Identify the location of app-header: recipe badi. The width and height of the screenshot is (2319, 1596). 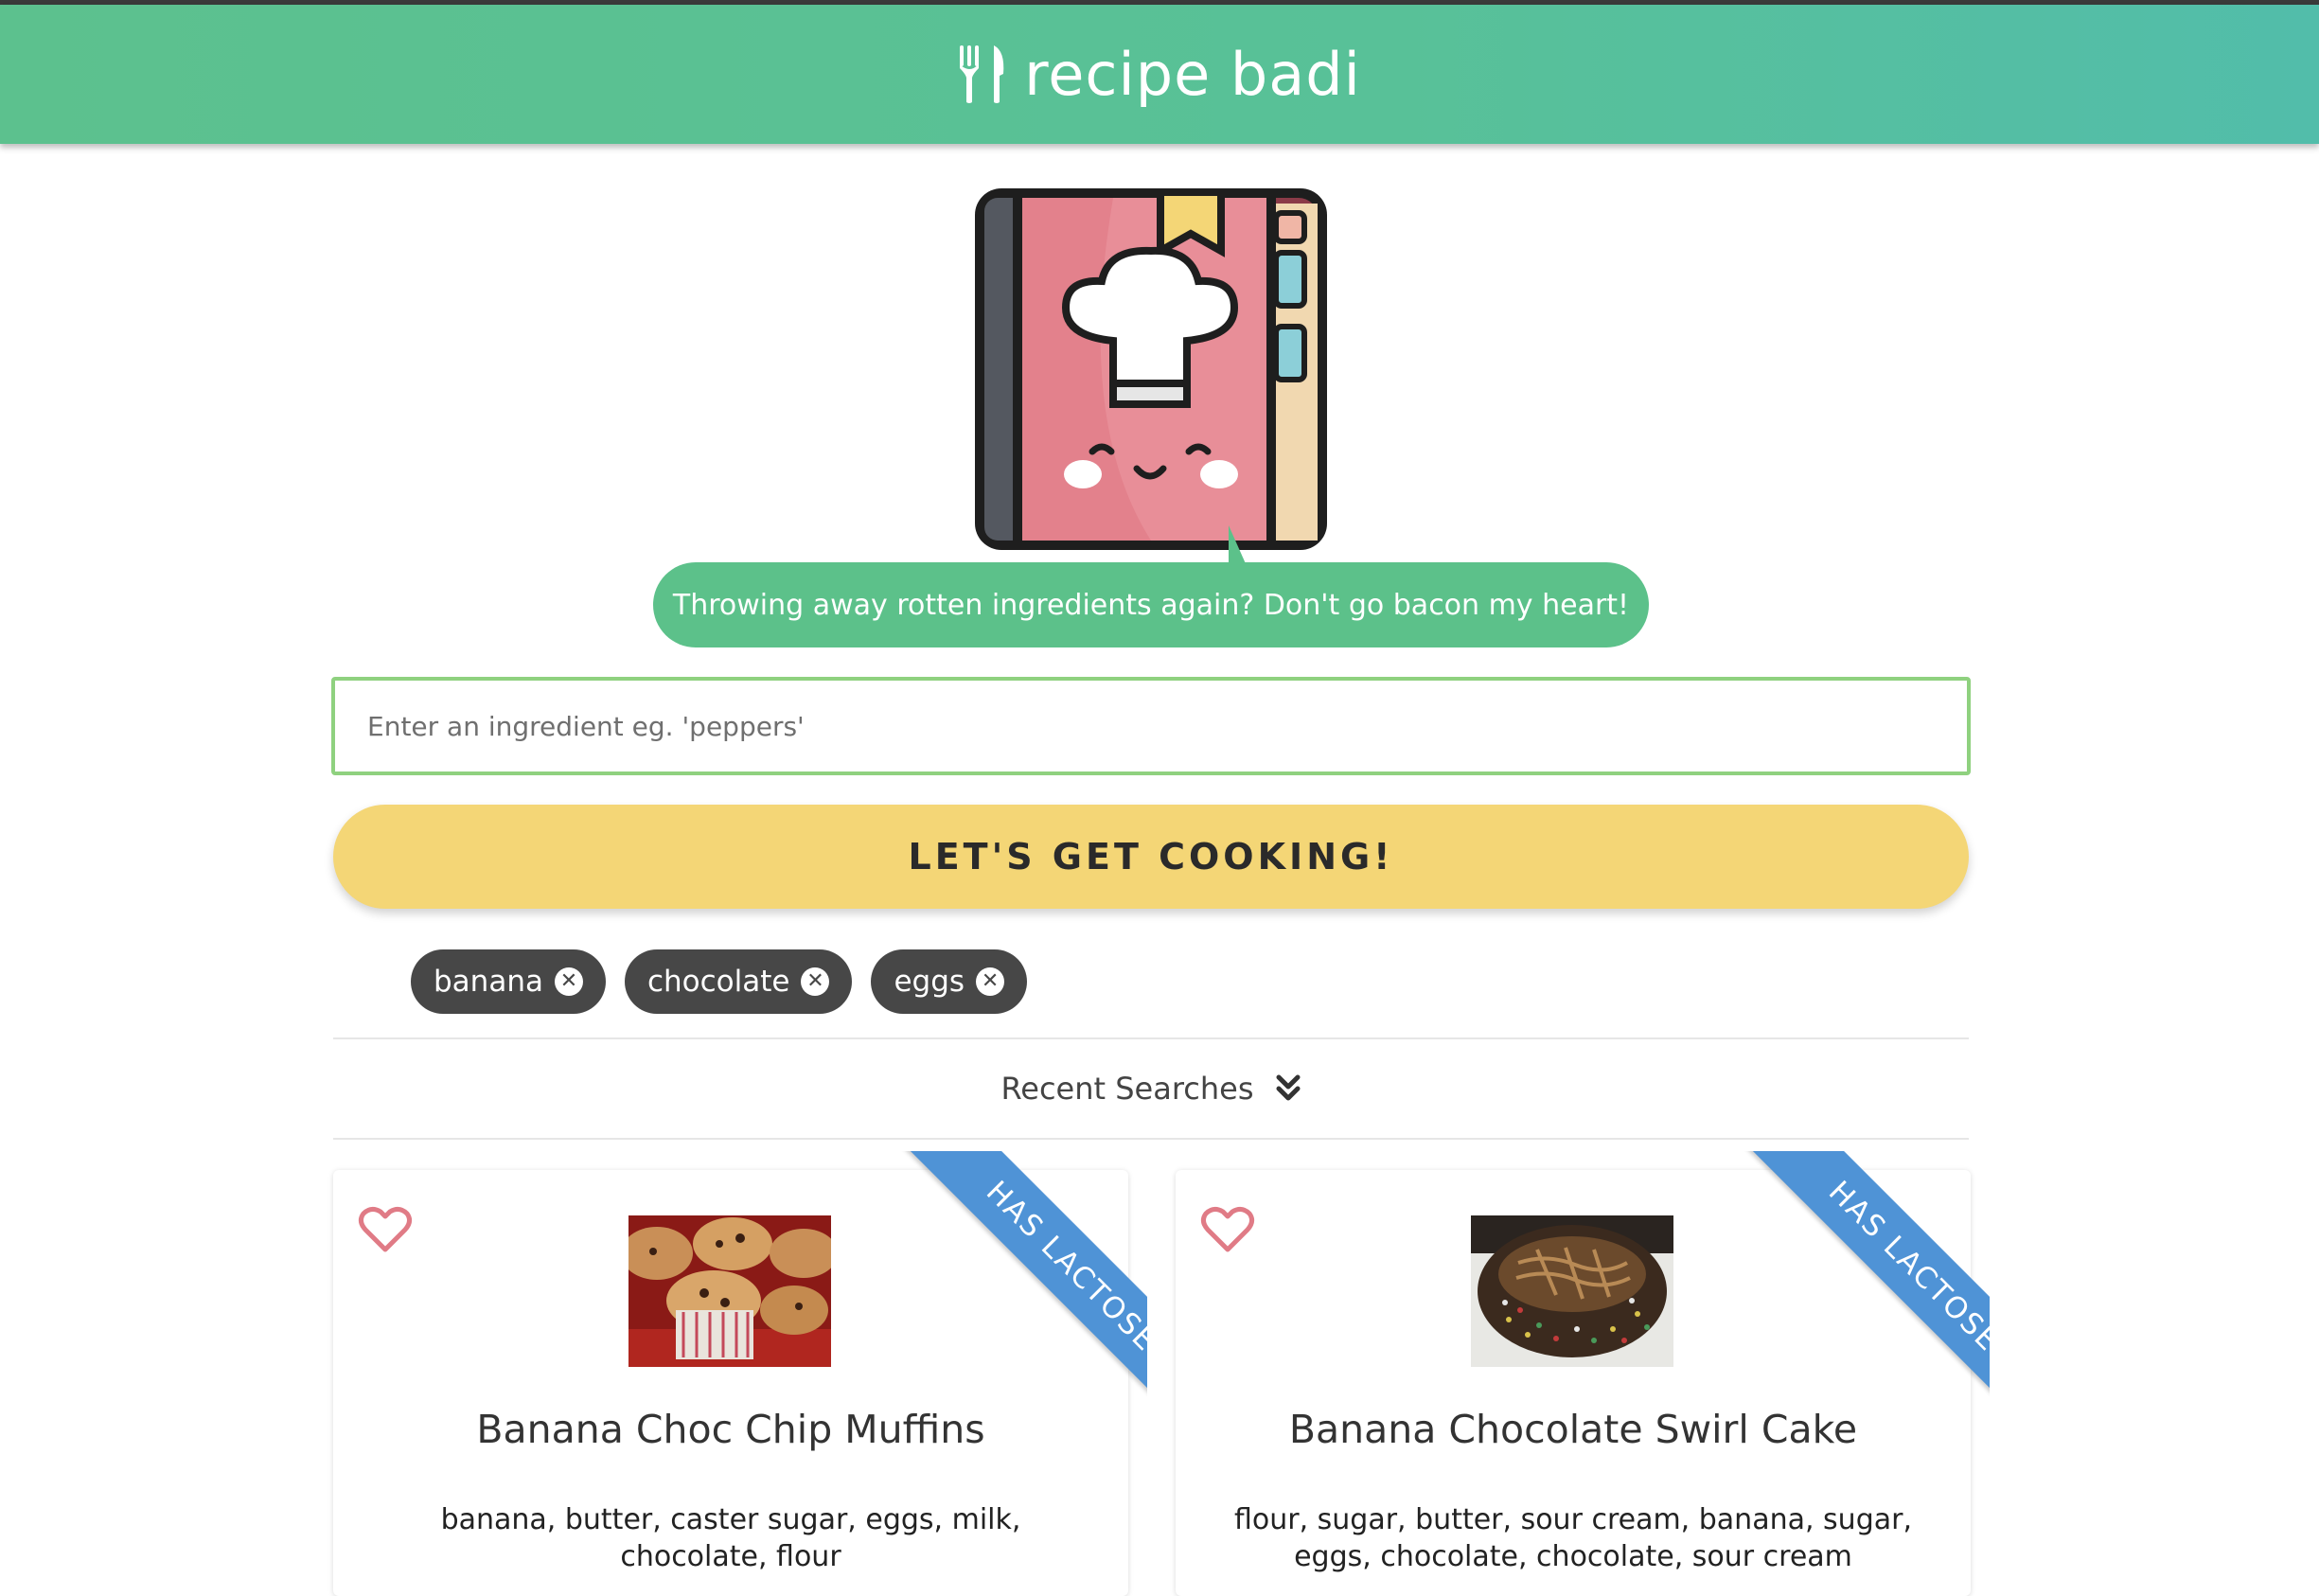
(1159, 74).